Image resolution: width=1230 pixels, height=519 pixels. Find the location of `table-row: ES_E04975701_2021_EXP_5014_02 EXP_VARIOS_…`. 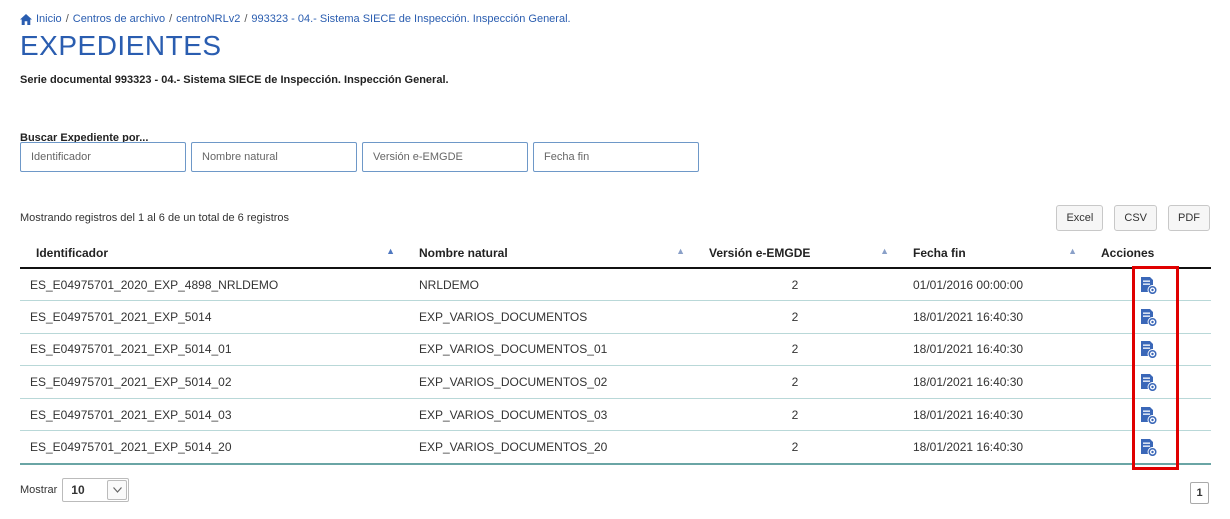

table-row: ES_E04975701_2021_EXP_5014_02 EXP_VARIOS_… is located at coordinates (615, 382).